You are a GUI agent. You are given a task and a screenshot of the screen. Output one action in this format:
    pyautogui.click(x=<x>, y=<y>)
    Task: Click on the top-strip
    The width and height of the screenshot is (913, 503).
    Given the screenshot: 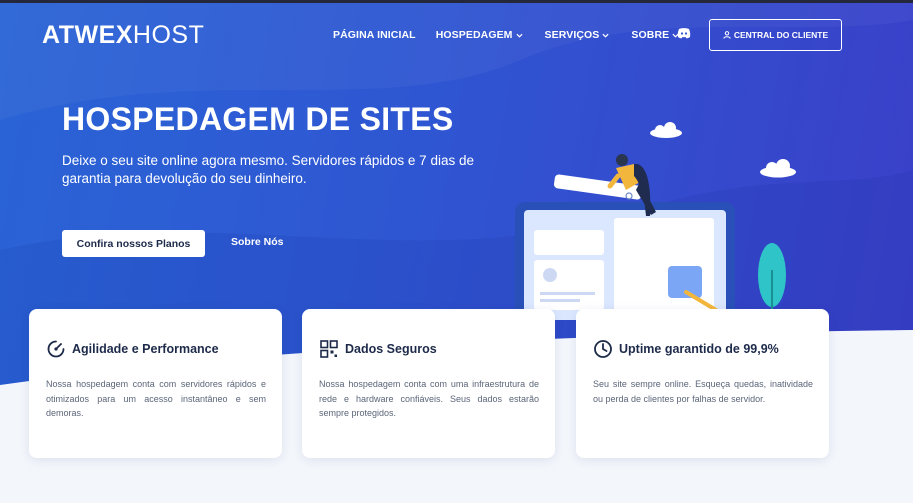 What is the action you would take?
    pyautogui.click(x=456, y=1)
    